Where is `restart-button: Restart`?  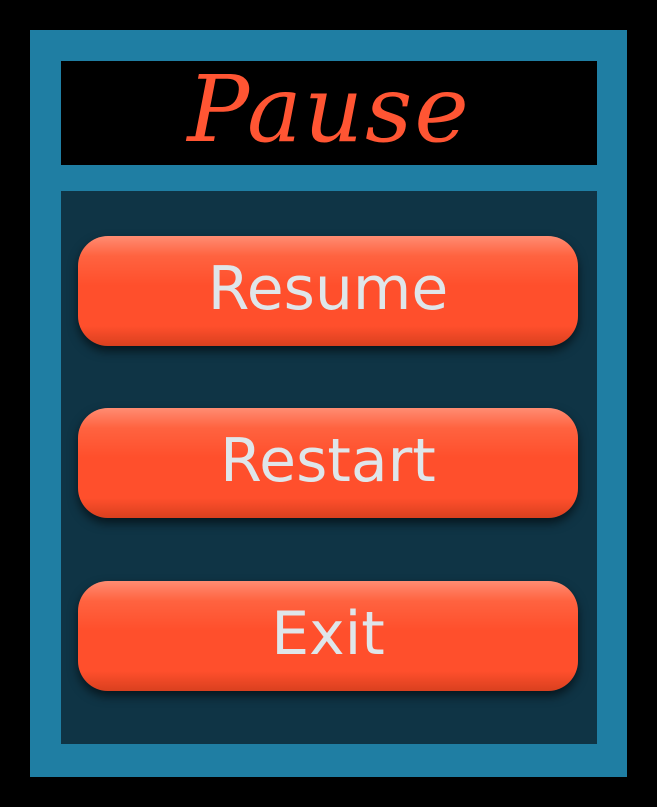 restart-button: Restart is located at coordinates (328, 463).